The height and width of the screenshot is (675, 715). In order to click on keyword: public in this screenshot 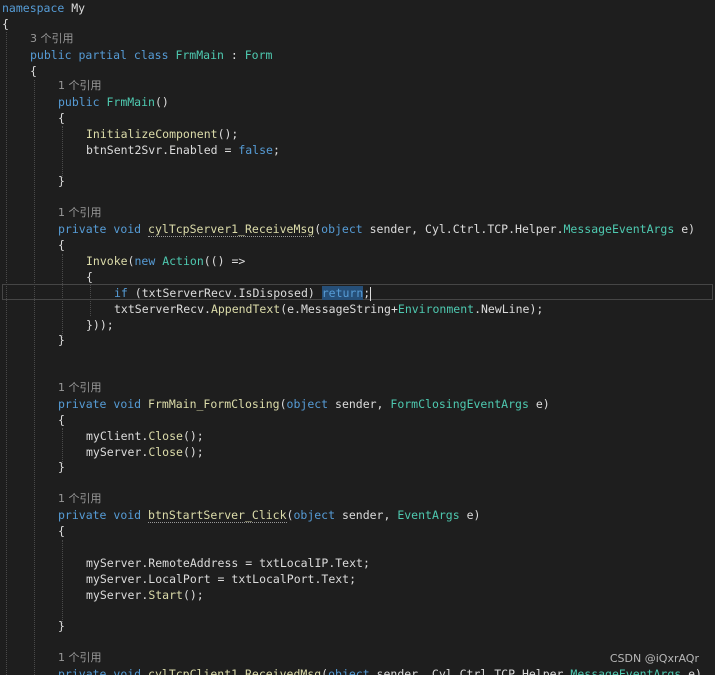, I will do `click(51, 55)`.